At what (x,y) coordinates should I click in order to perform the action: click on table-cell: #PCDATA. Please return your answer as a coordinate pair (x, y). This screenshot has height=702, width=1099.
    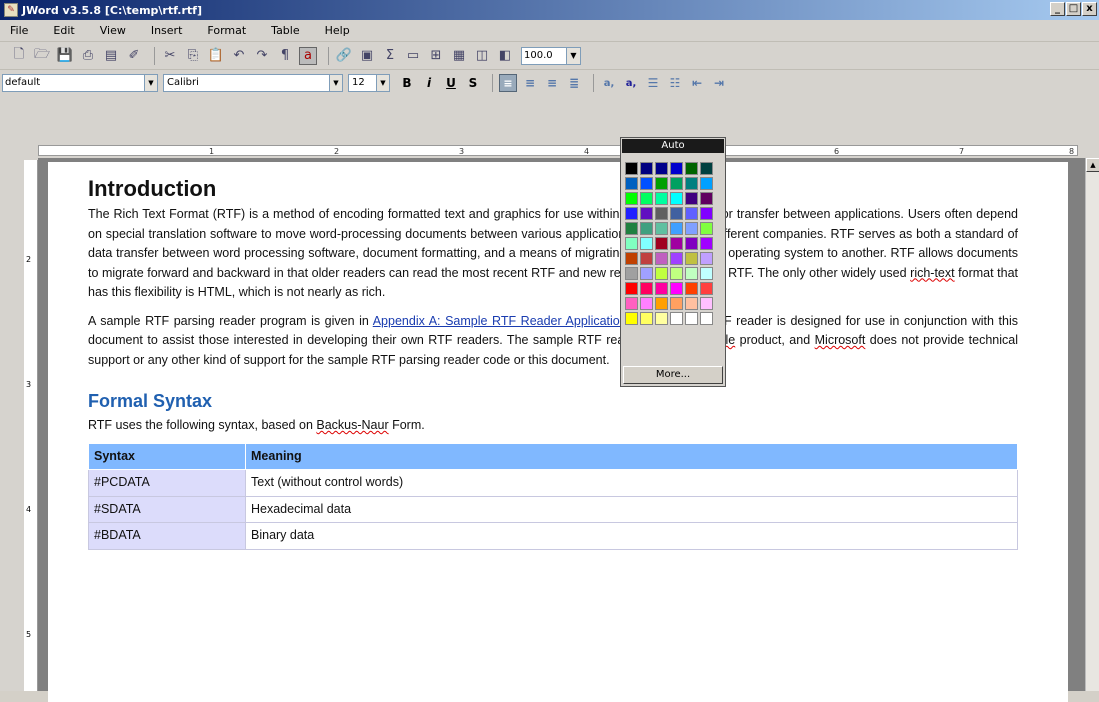
    Looking at the image, I should click on (167, 483).